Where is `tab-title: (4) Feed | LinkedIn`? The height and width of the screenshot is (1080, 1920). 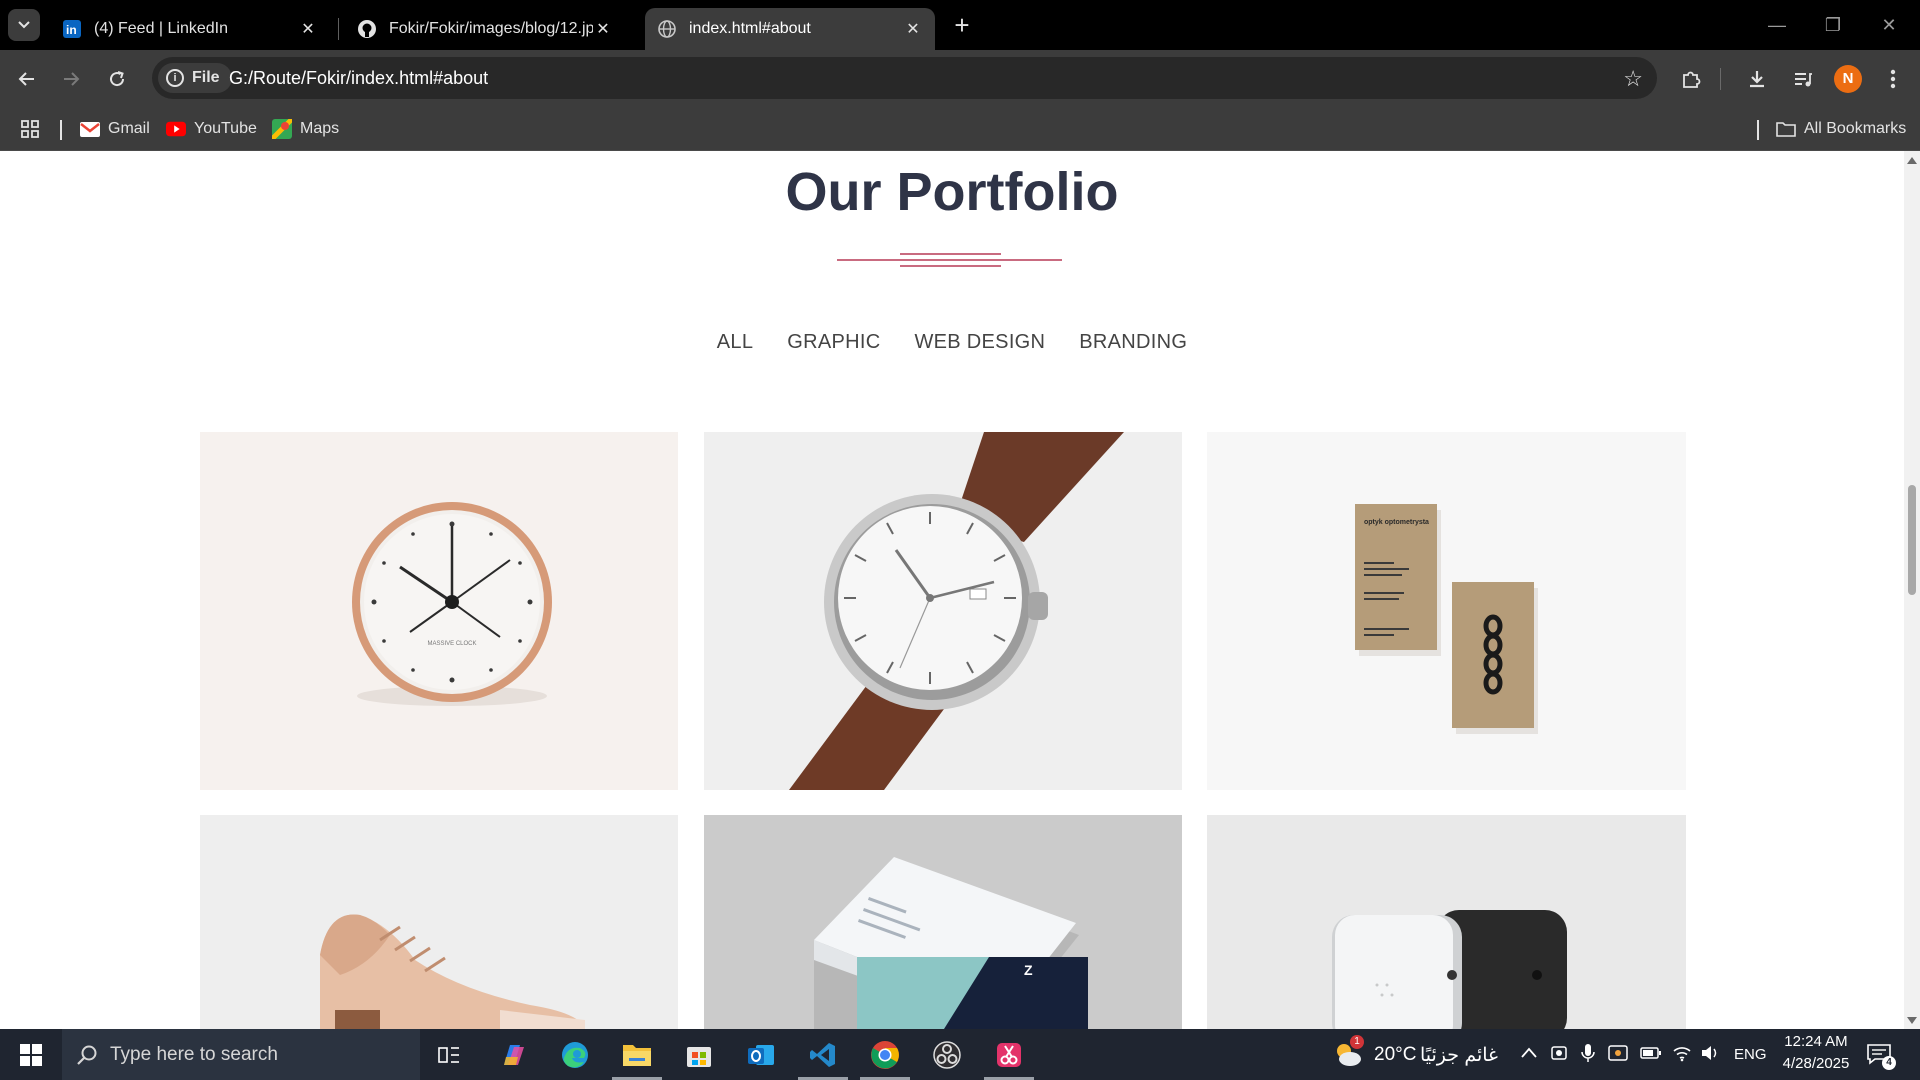 tab-title: (4) Feed | LinkedIn is located at coordinates (161, 28).